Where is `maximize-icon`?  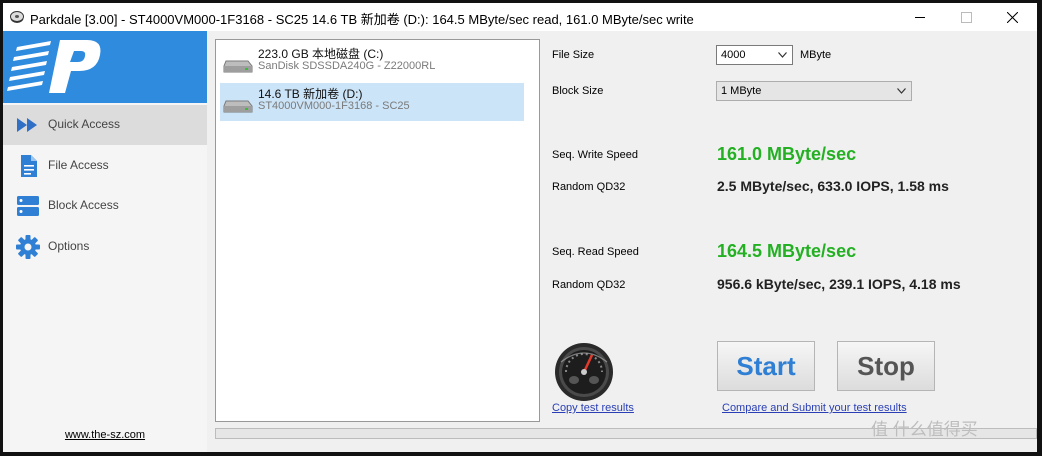 maximize-icon is located at coordinates (966, 17).